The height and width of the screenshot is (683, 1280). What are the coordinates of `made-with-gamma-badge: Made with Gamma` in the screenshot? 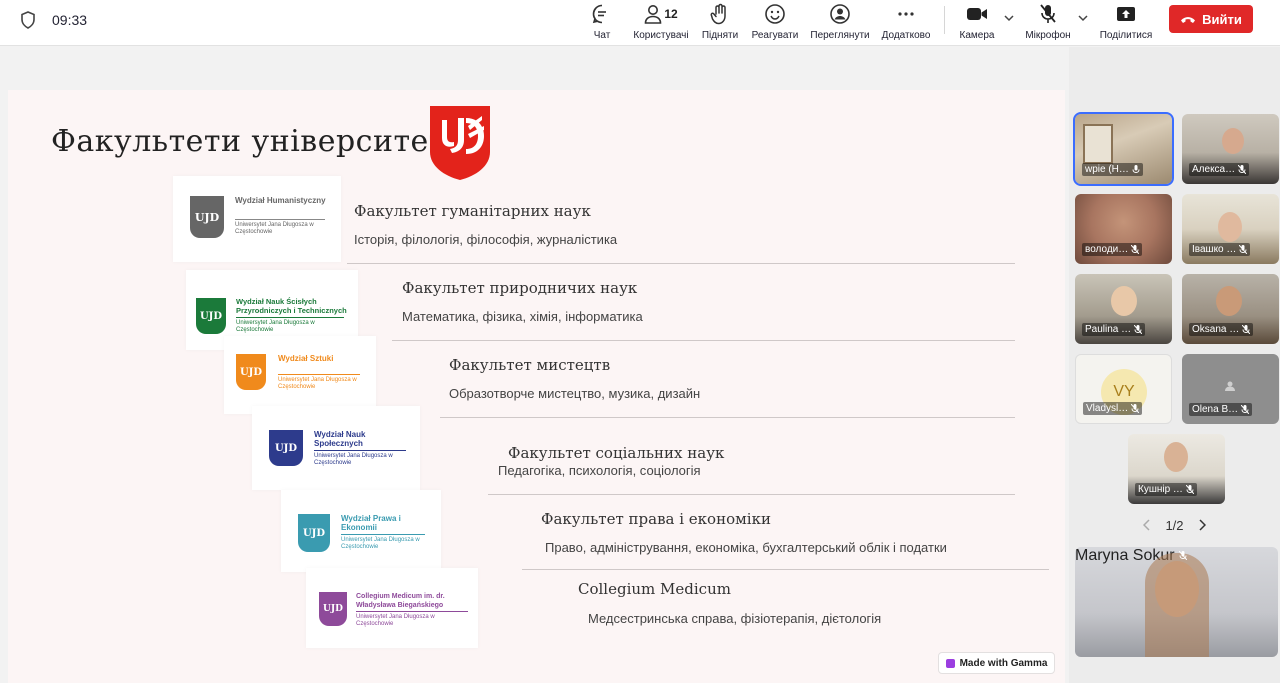 It's located at (996, 663).